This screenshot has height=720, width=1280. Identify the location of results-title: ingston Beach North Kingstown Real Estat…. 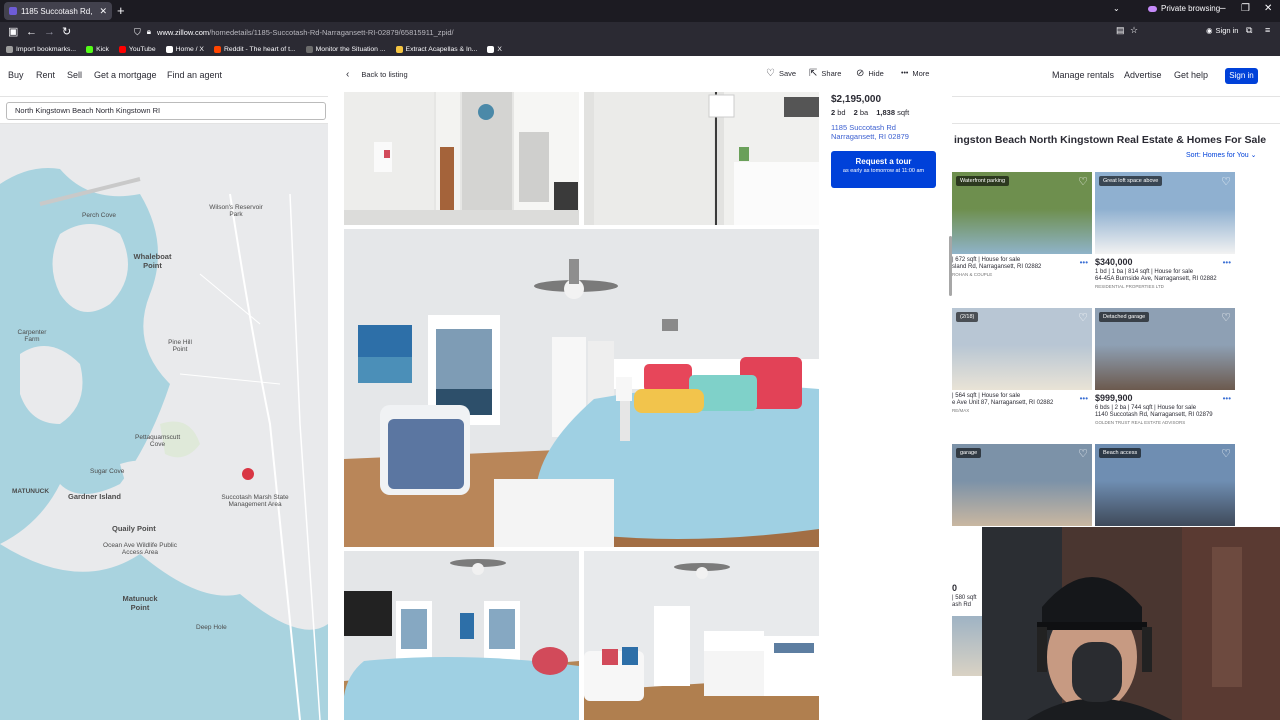
(1110, 140).